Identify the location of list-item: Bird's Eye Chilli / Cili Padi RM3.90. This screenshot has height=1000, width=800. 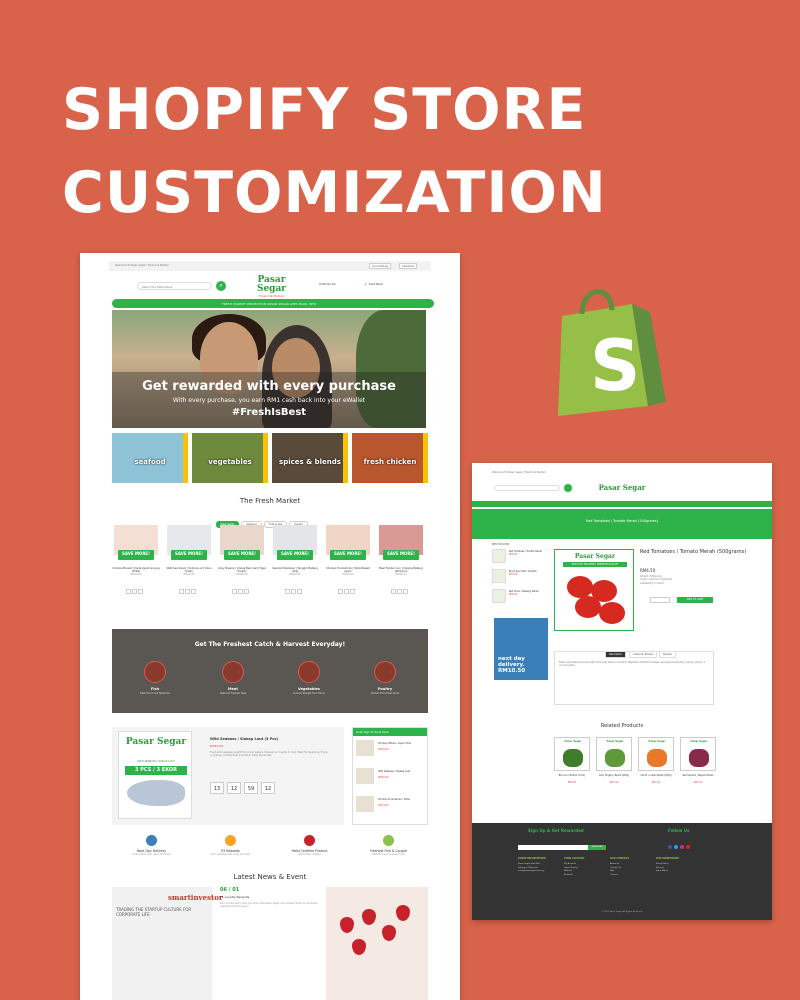
(519, 579).